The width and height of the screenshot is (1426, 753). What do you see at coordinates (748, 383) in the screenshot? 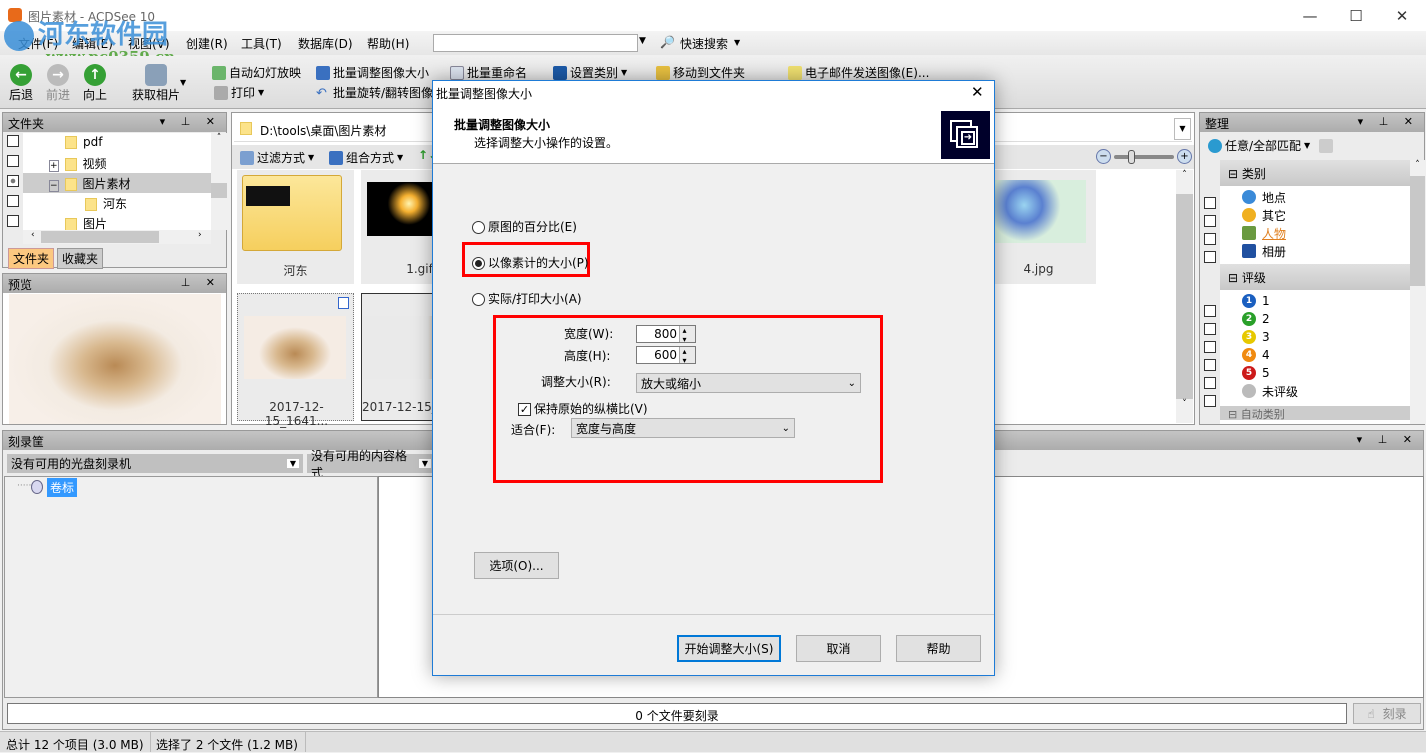
I see `resize-select: 放大或缩小 ⌄` at bounding box center [748, 383].